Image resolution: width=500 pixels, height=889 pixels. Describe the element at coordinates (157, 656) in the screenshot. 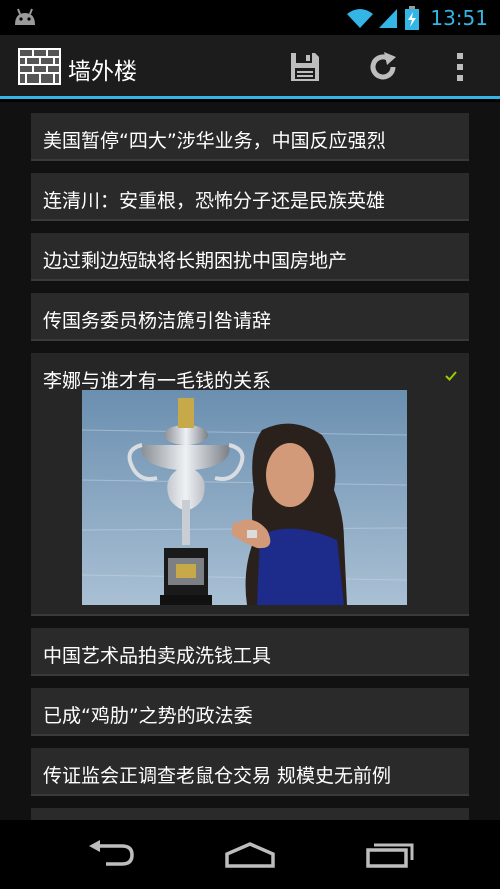

I see `article-title: 中国艺术品拍卖成洗钱工具` at that location.